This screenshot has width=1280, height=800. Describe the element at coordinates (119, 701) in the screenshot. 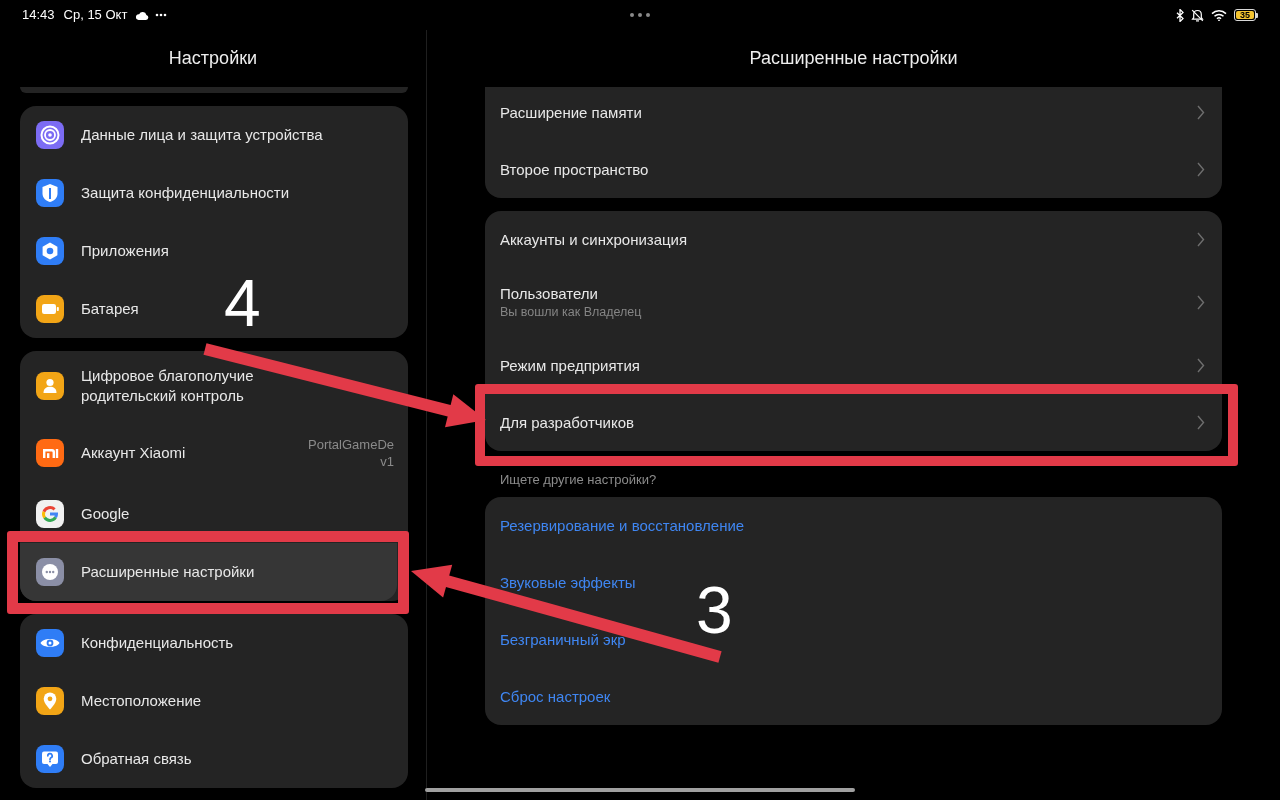

I see `settings-item: Местоположение` at that location.